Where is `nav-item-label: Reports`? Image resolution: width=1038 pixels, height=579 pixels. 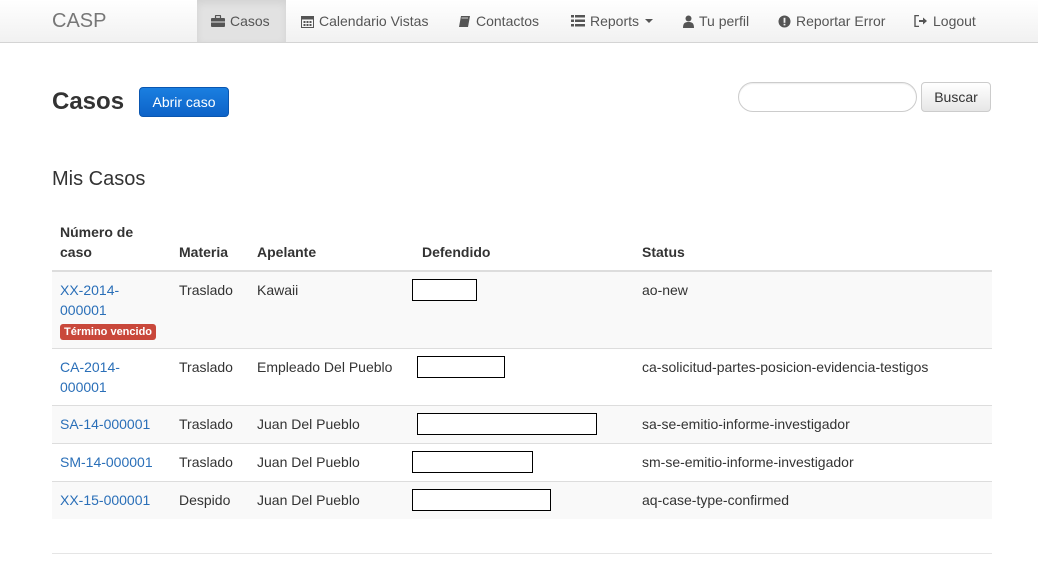 nav-item-label: Reports is located at coordinates (615, 21).